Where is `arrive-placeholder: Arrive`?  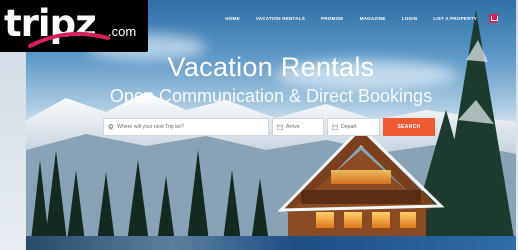 arrive-placeholder: Arrive is located at coordinates (293, 127).